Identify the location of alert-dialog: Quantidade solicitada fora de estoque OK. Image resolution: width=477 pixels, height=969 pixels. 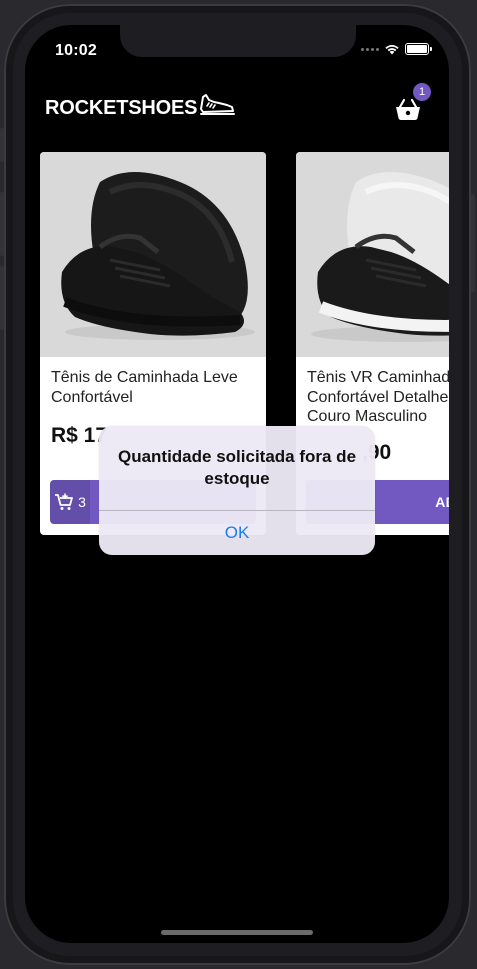
(237, 490).